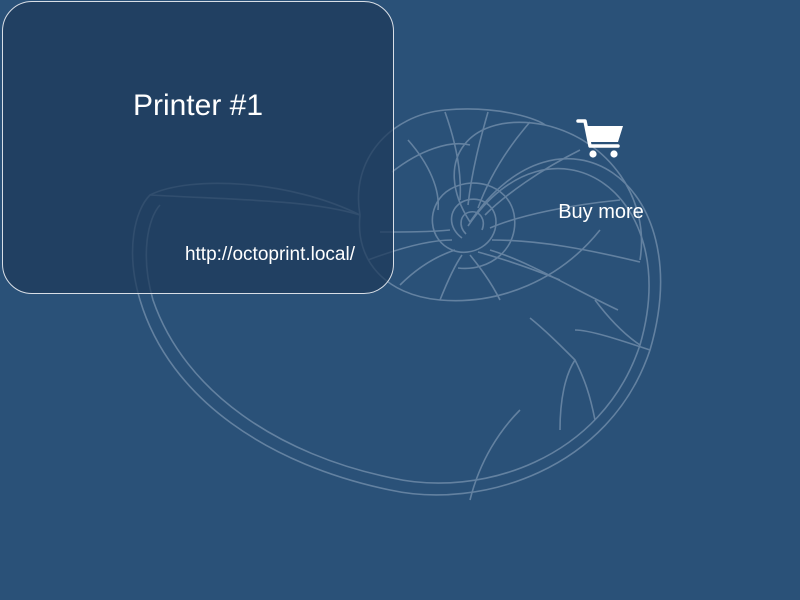 The width and height of the screenshot is (800, 600). Describe the element at coordinates (198, 105) in the screenshot. I see `printer-name: Printer #1` at that location.